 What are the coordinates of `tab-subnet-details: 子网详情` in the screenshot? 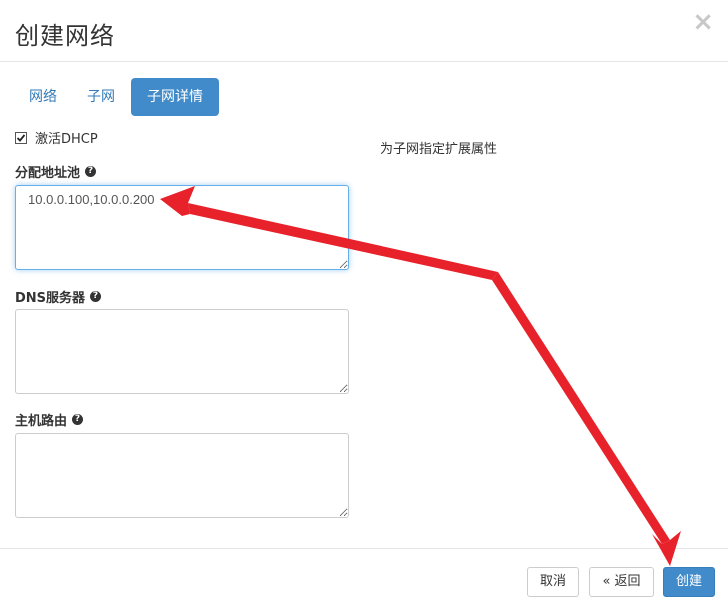 It's located at (175, 97).